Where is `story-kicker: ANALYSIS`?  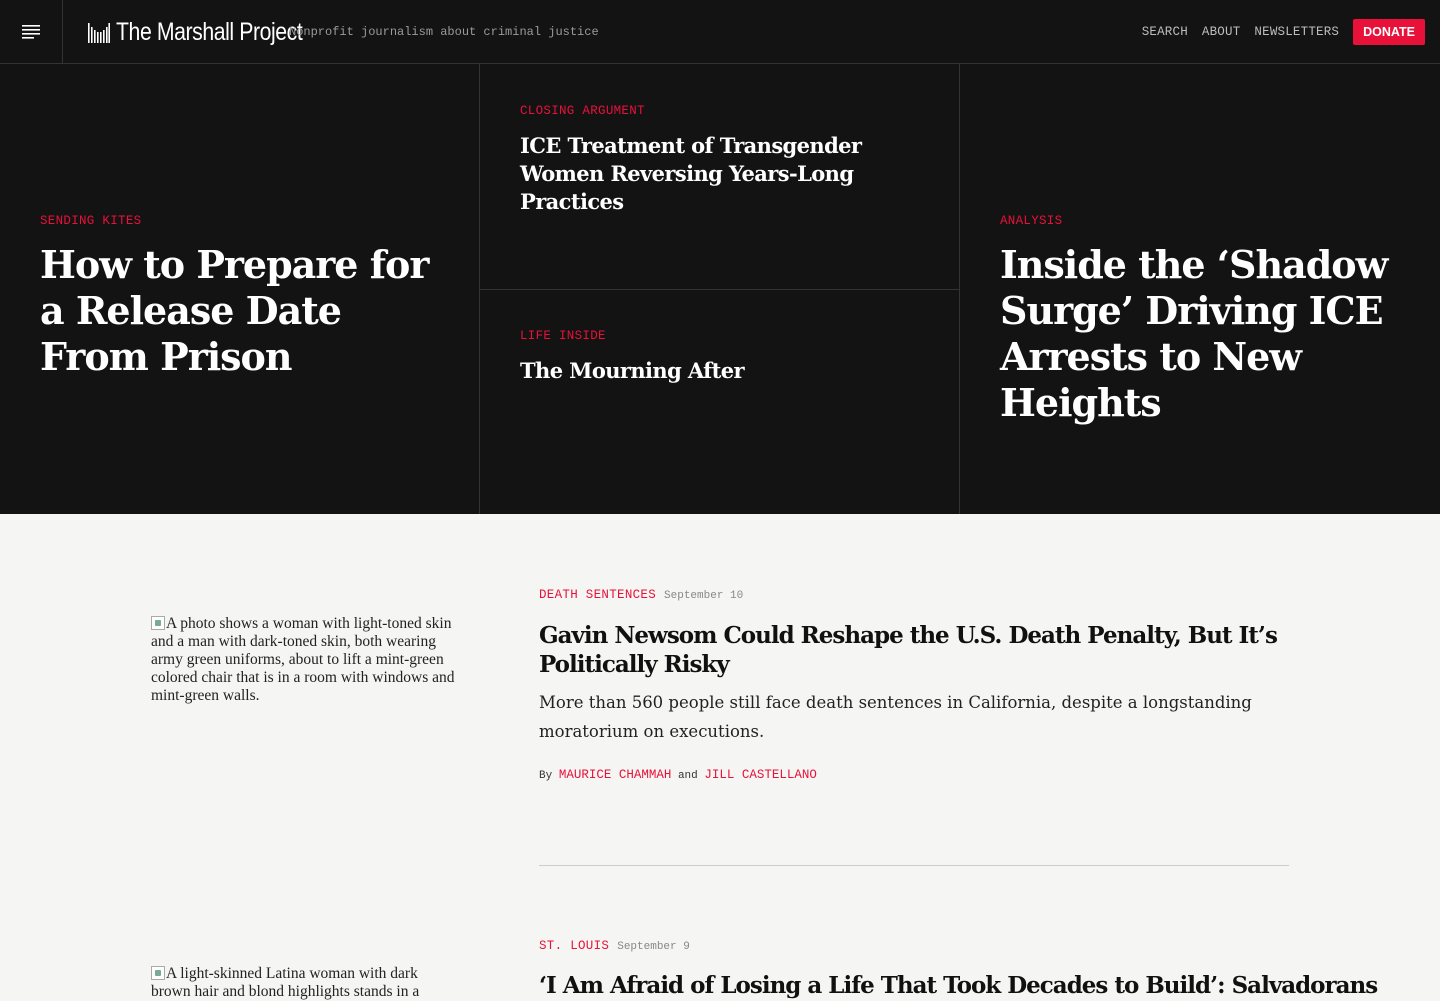
story-kicker: ANALYSIS is located at coordinates (1031, 221).